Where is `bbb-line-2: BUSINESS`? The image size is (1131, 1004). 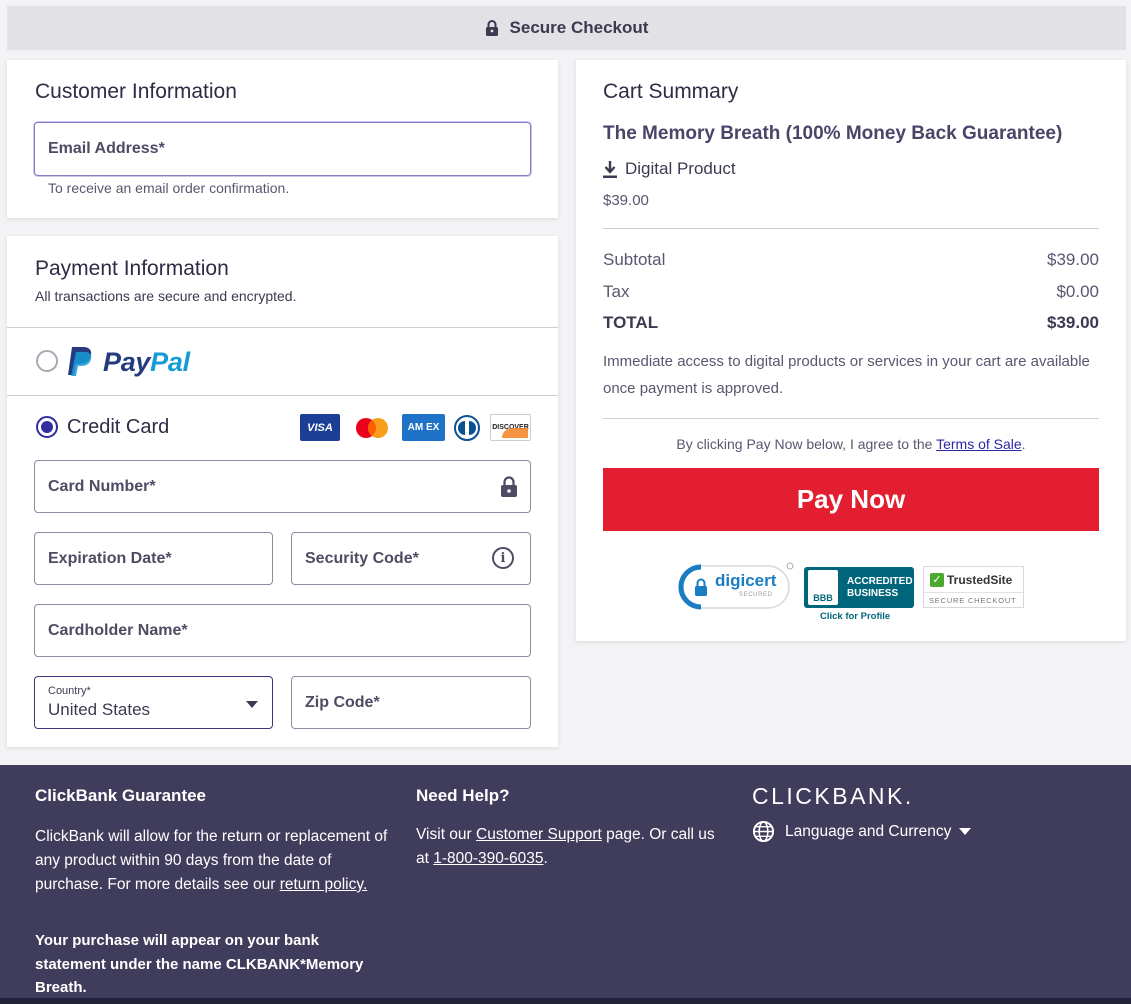
bbb-line-2: BUSINESS is located at coordinates (873, 593).